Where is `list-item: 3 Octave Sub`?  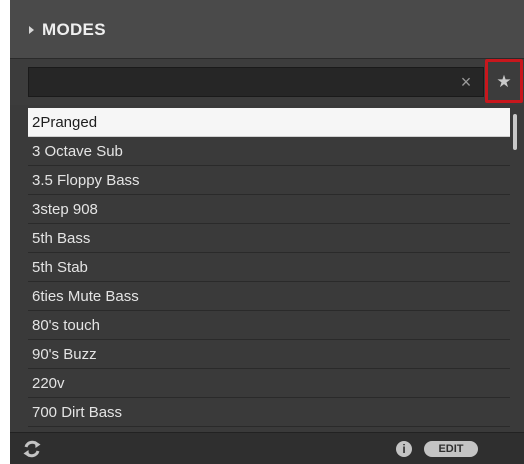
list-item: 3 Octave Sub is located at coordinates (269, 151).